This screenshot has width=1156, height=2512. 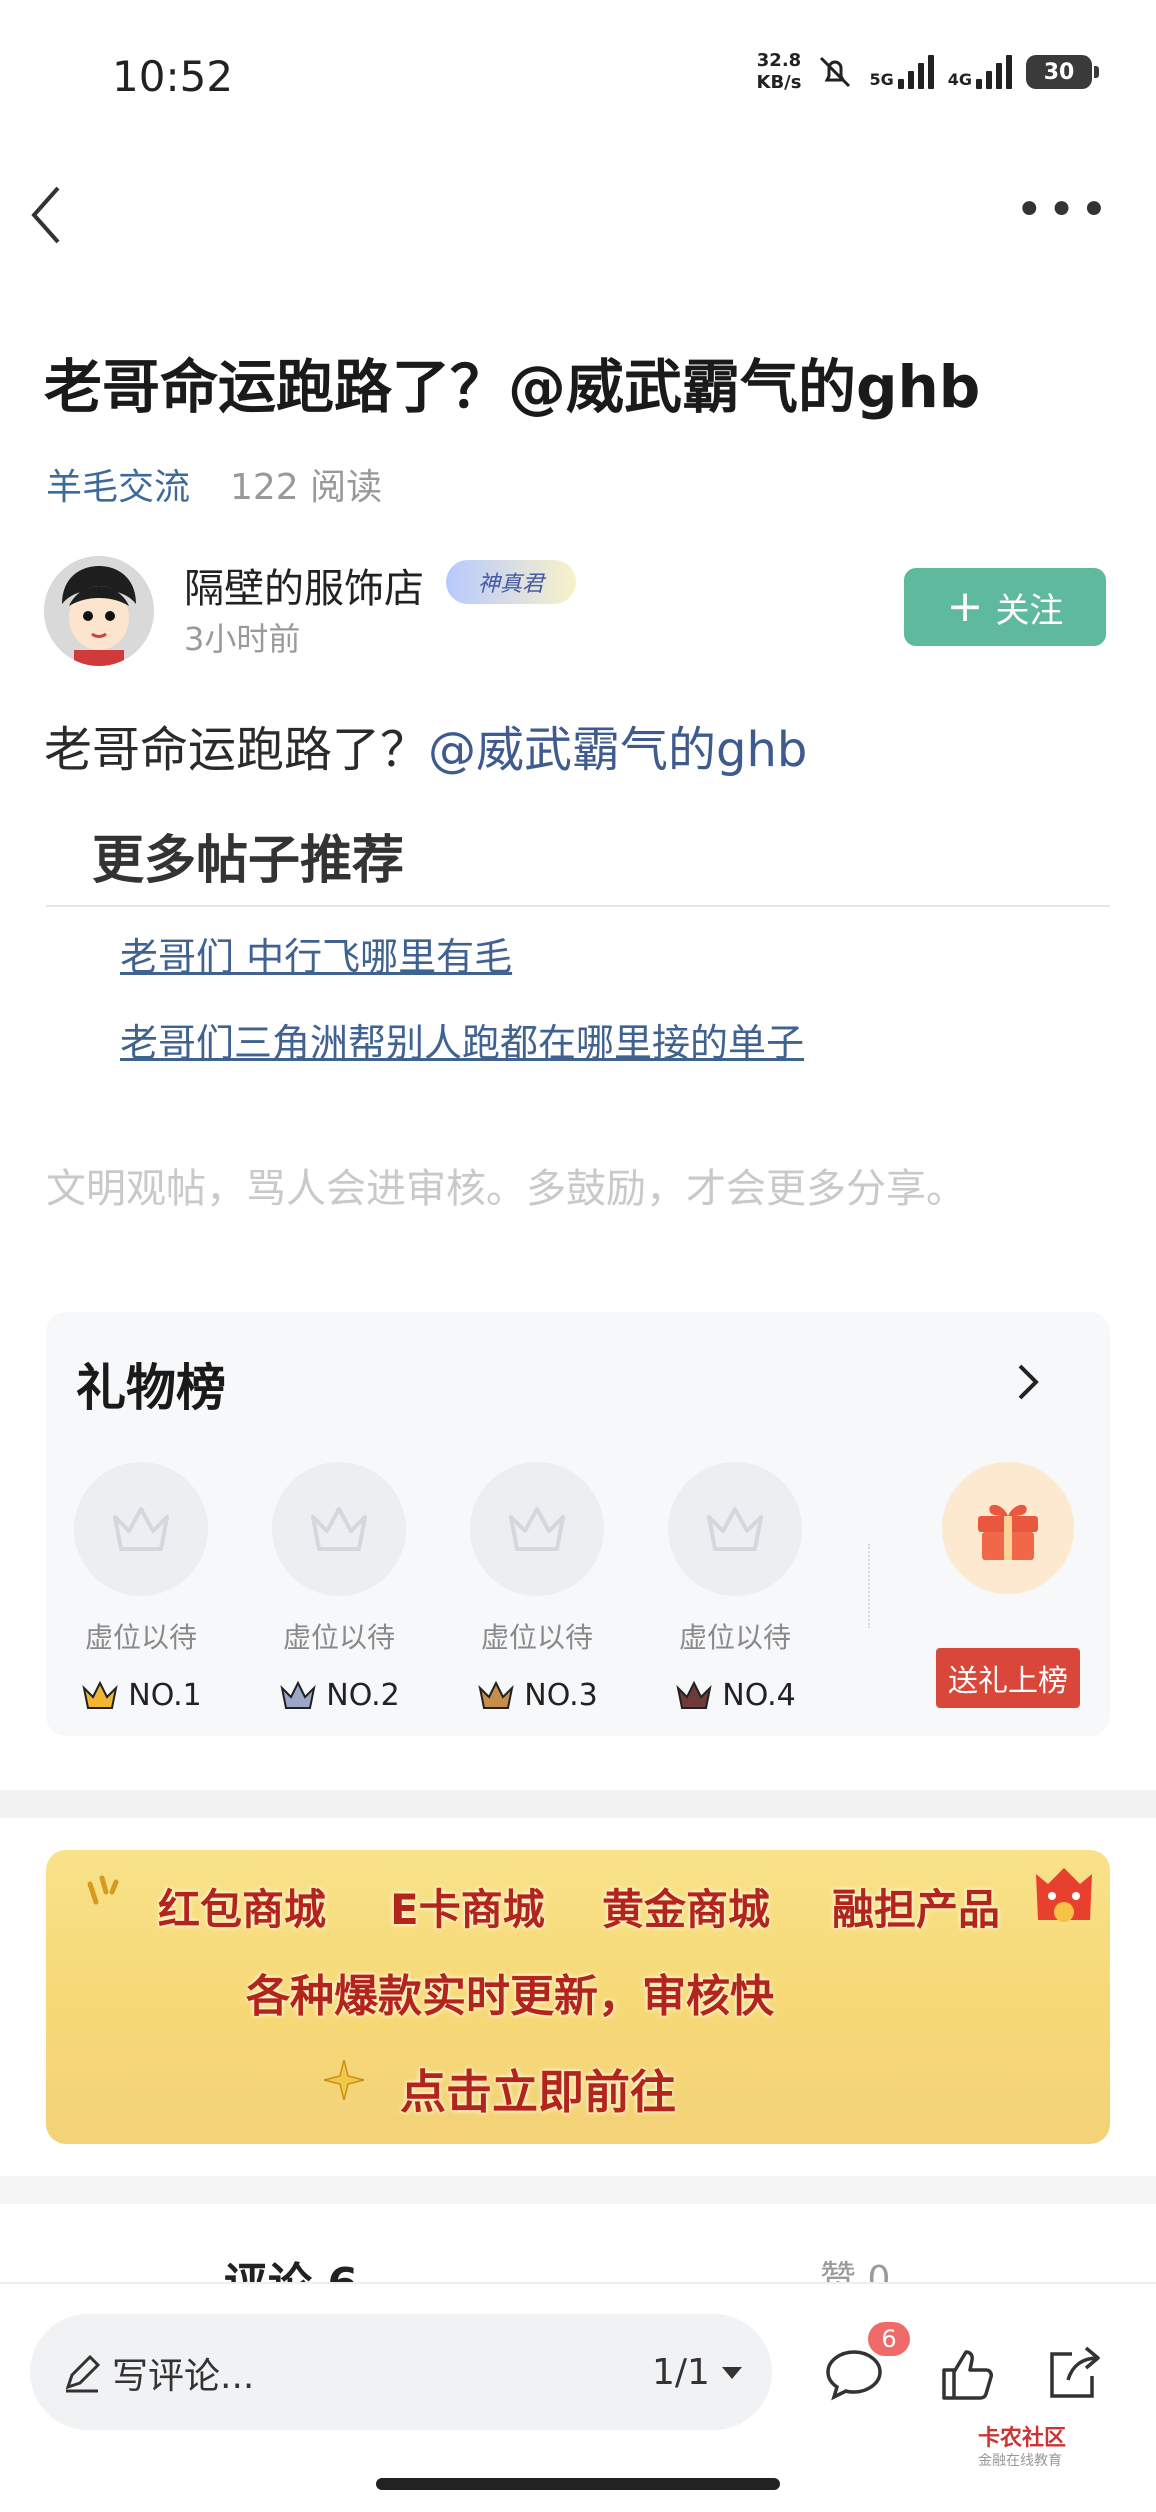 What do you see at coordinates (1072, 2374) in the screenshot?
I see `share-icon` at bounding box center [1072, 2374].